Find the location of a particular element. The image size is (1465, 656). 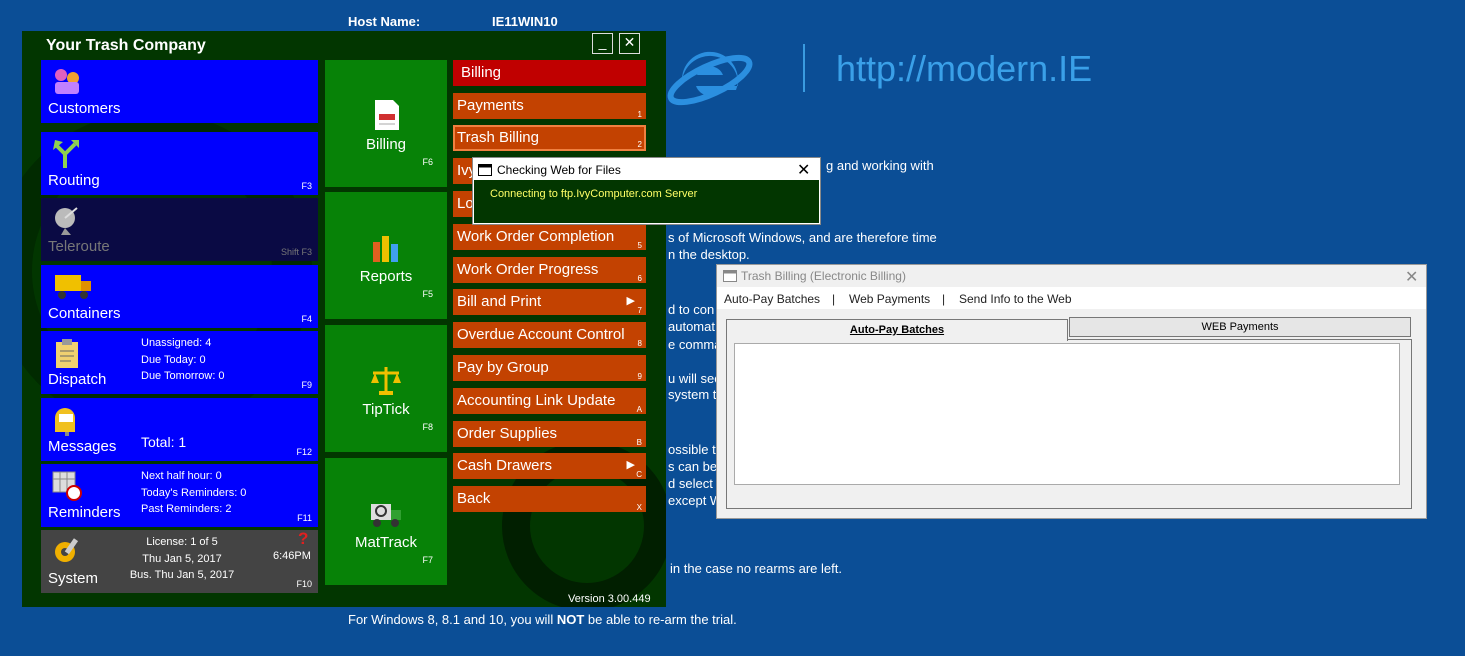

satellite-dish-icon is located at coordinates (66, 221).